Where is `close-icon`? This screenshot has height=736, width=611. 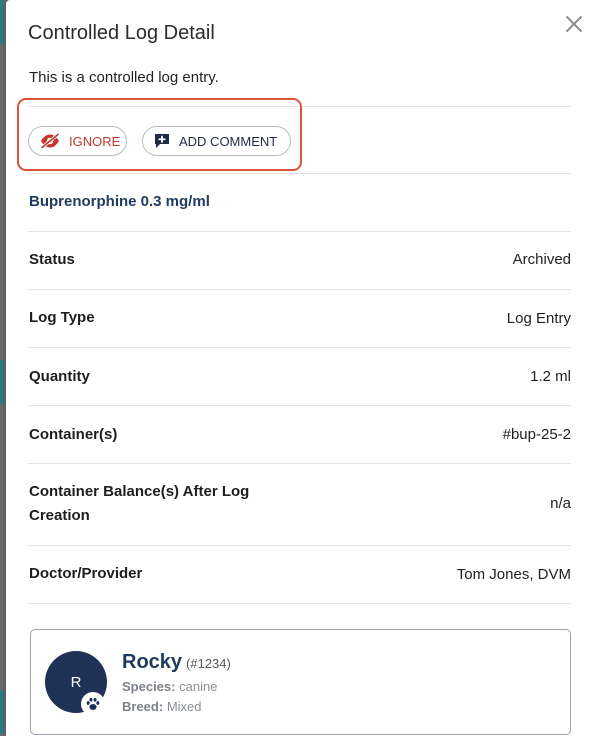 close-icon is located at coordinates (574, 24).